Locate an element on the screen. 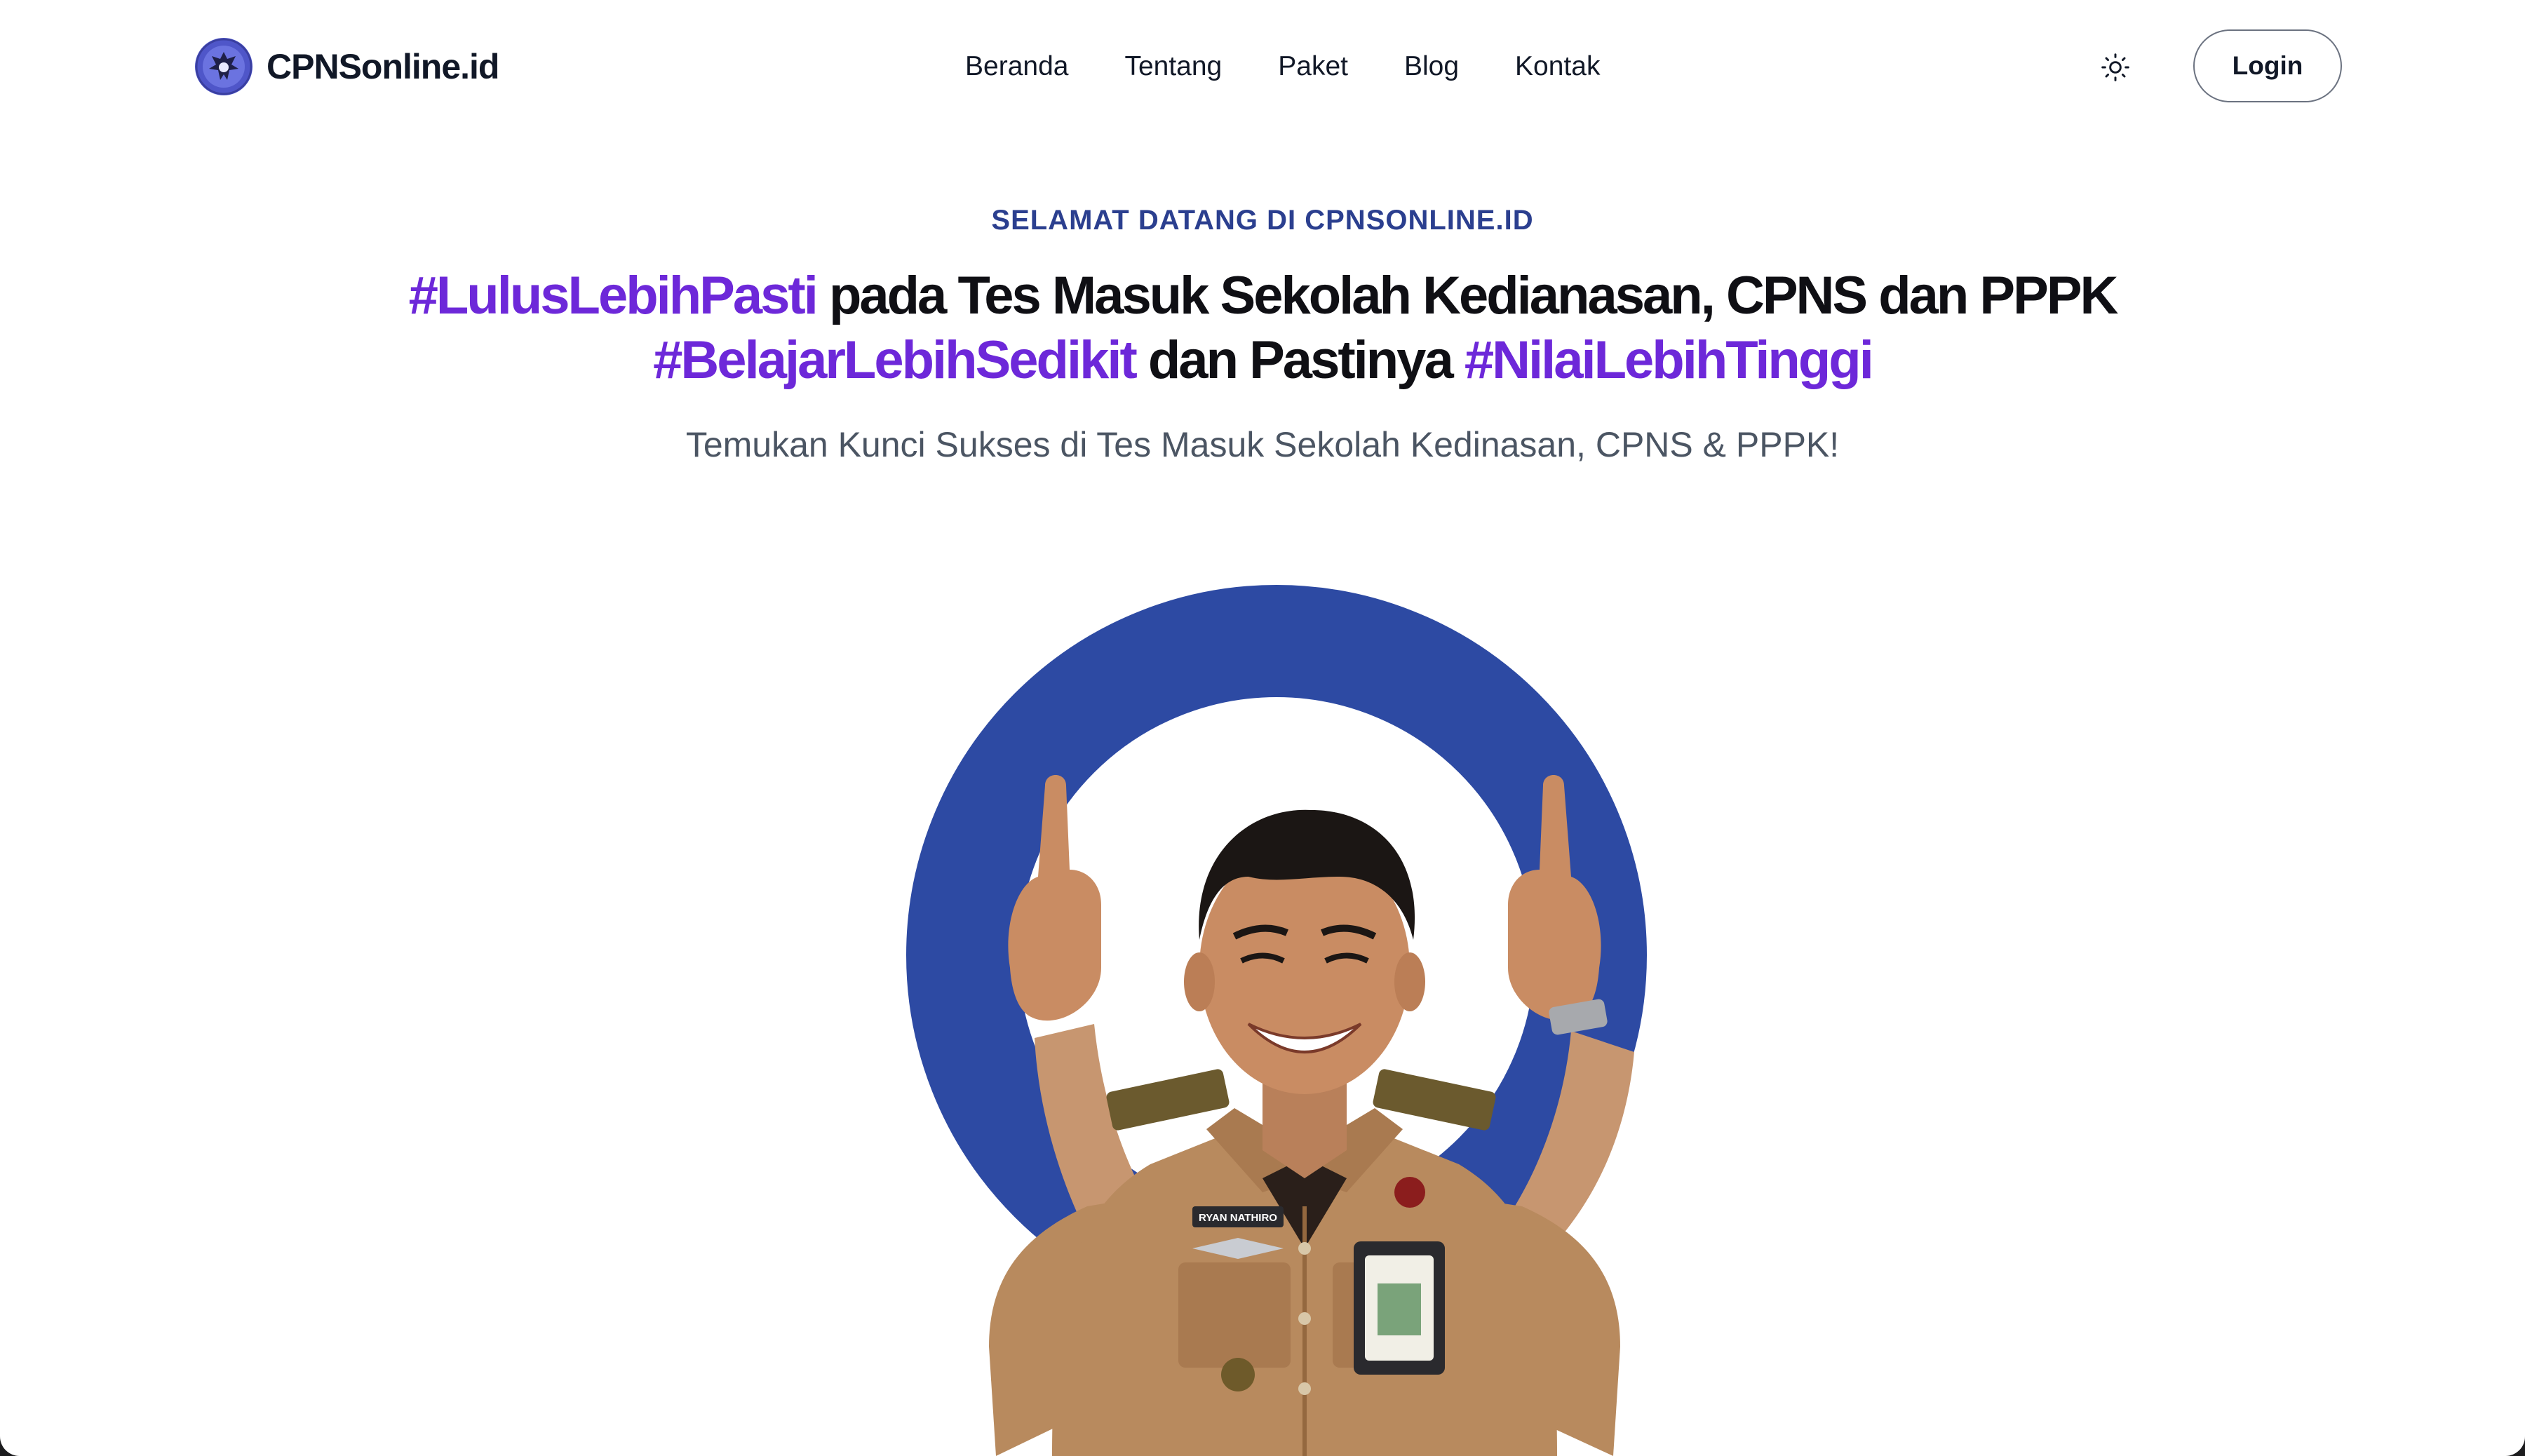 The width and height of the screenshot is (2525, 1456). nav-item-kontak: Kontak is located at coordinates (1557, 66).